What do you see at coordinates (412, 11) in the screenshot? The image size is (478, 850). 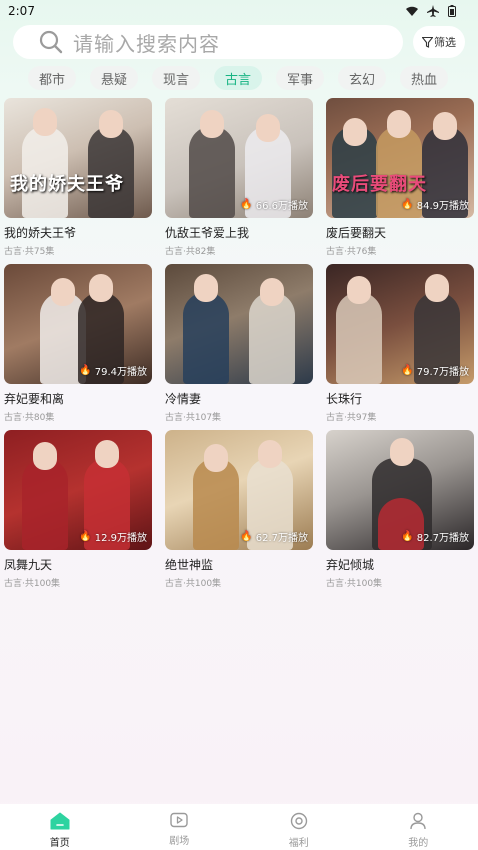 I see `wifi-icon` at bounding box center [412, 11].